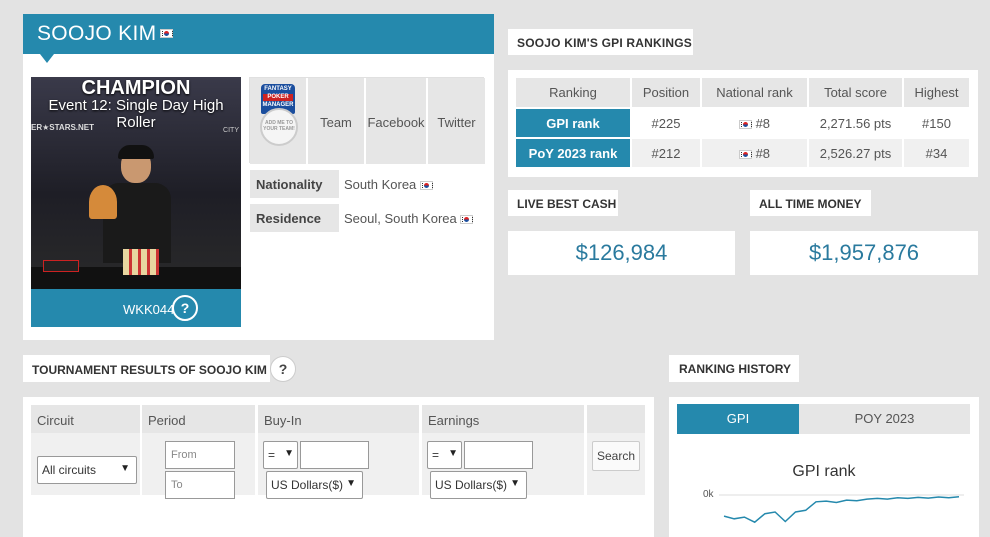 The height and width of the screenshot is (537, 990). Describe the element at coordinates (103, 202) in the screenshot. I see `trophy-icon` at that location.